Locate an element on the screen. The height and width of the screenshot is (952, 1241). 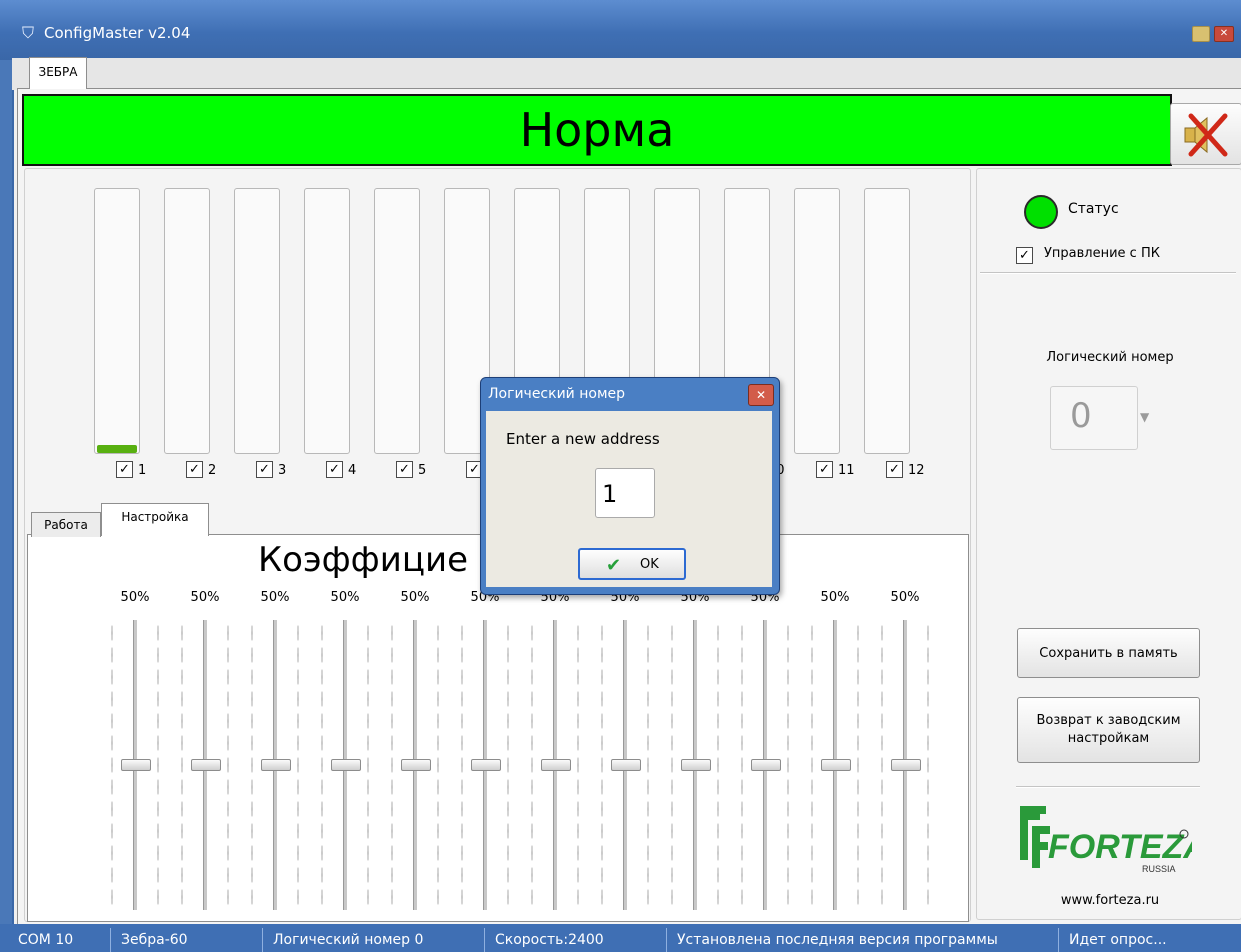
website-link: www.forteza.ru is located at coordinates (1110, 900).